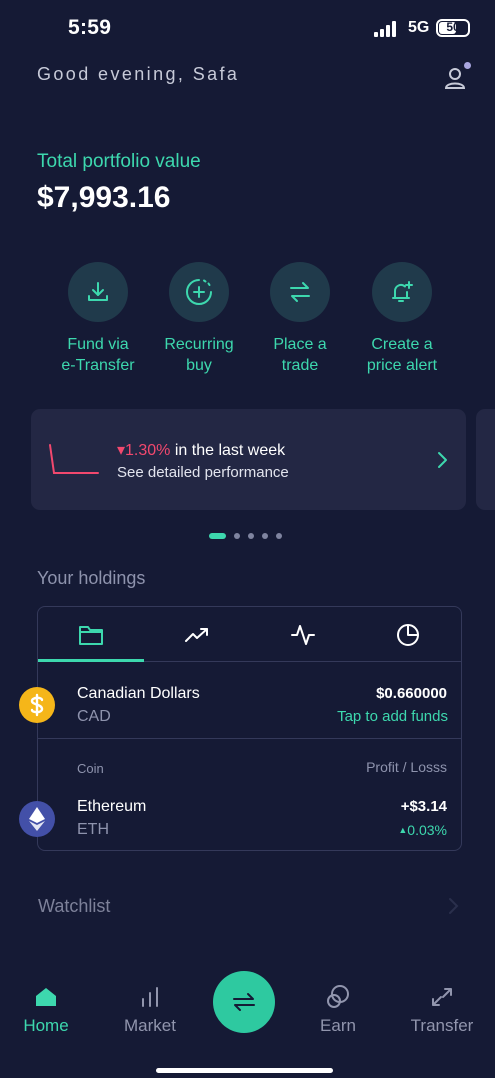  I want to click on performance-change: ▾1.30% in the last week, so click(201, 450).